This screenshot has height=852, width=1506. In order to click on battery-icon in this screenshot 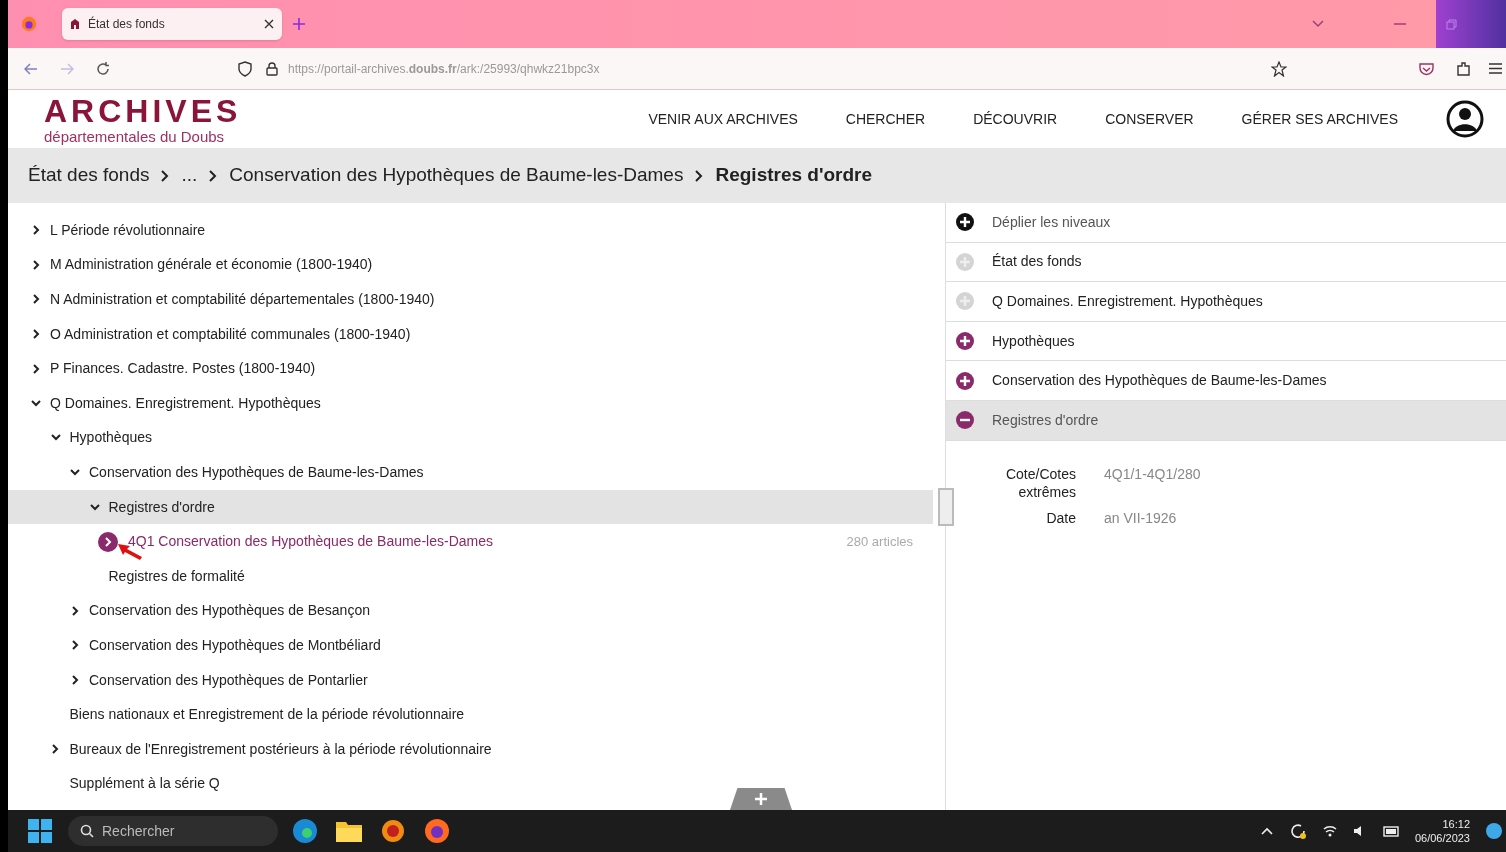, I will do `click(1390, 831)`.